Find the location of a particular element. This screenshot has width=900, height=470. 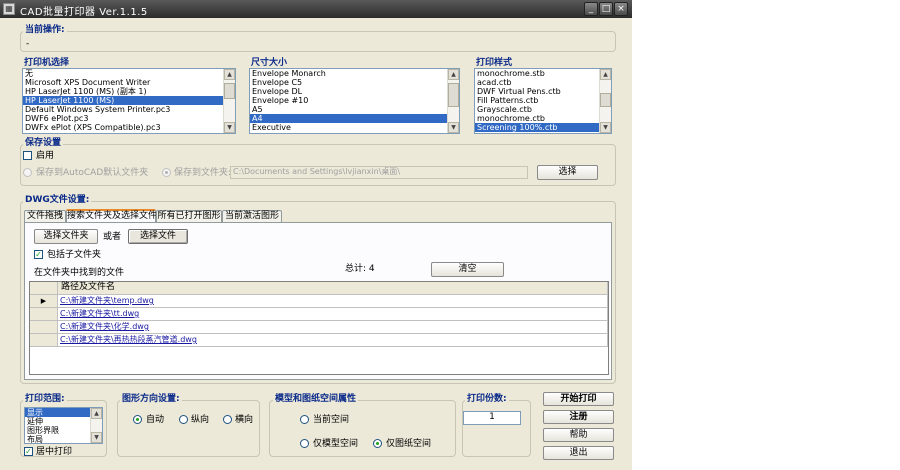

select-folder-button: 选择文件夹 is located at coordinates (66, 236).